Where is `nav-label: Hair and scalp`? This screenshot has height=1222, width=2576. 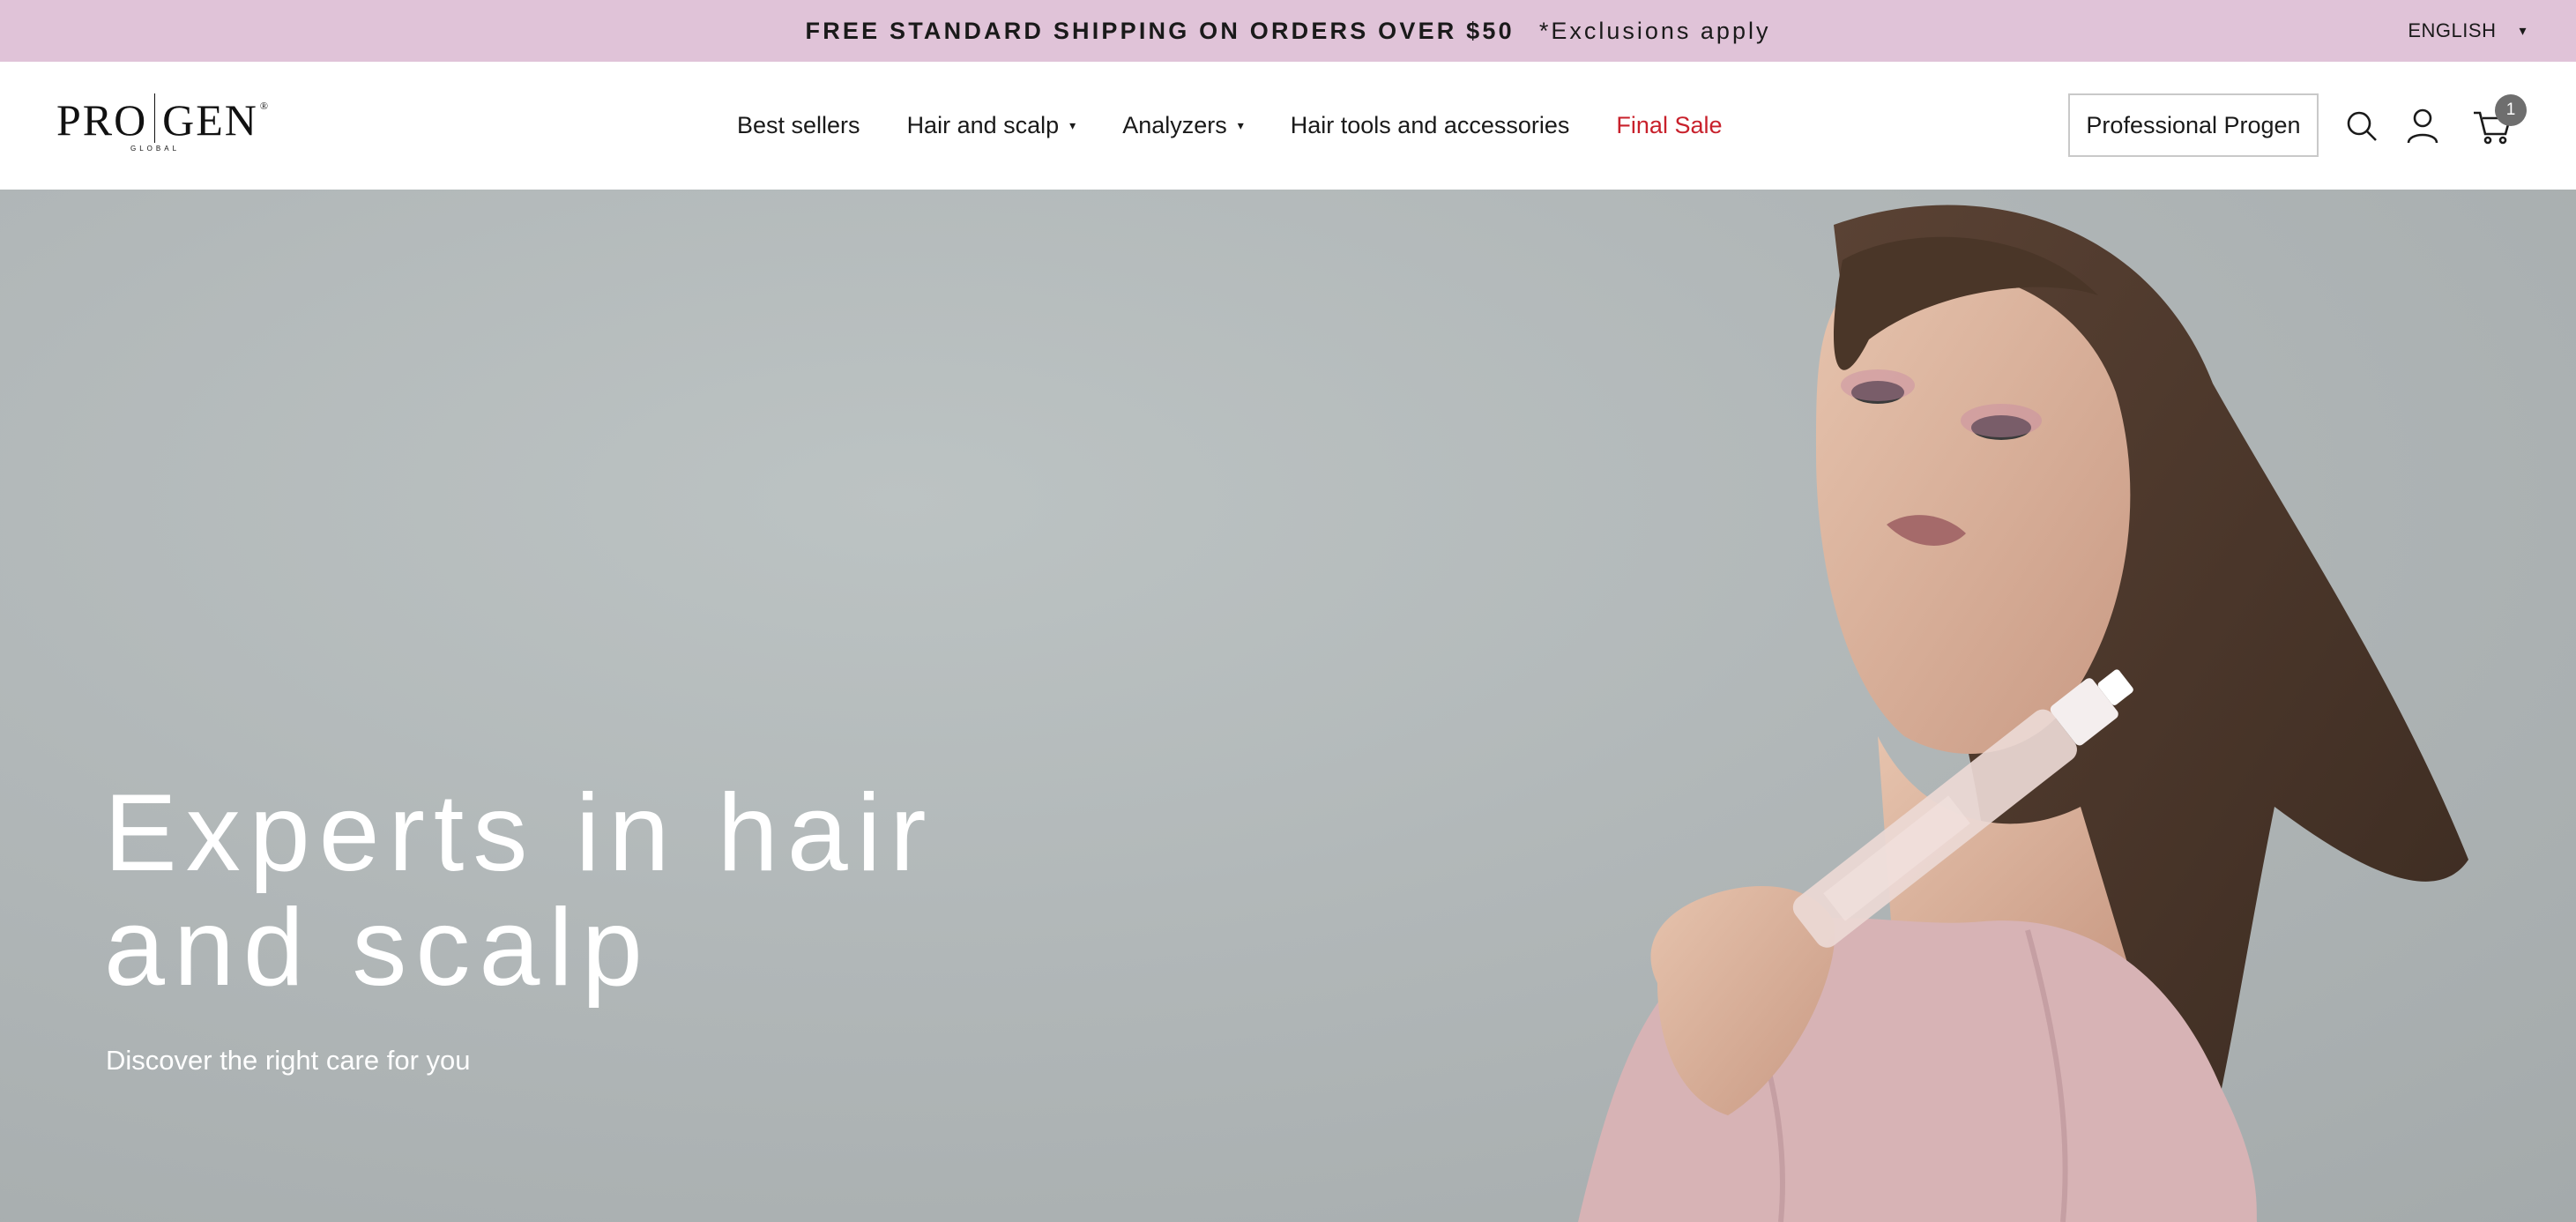 nav-label: Hair and scalp is located at coordinates (983, 125).